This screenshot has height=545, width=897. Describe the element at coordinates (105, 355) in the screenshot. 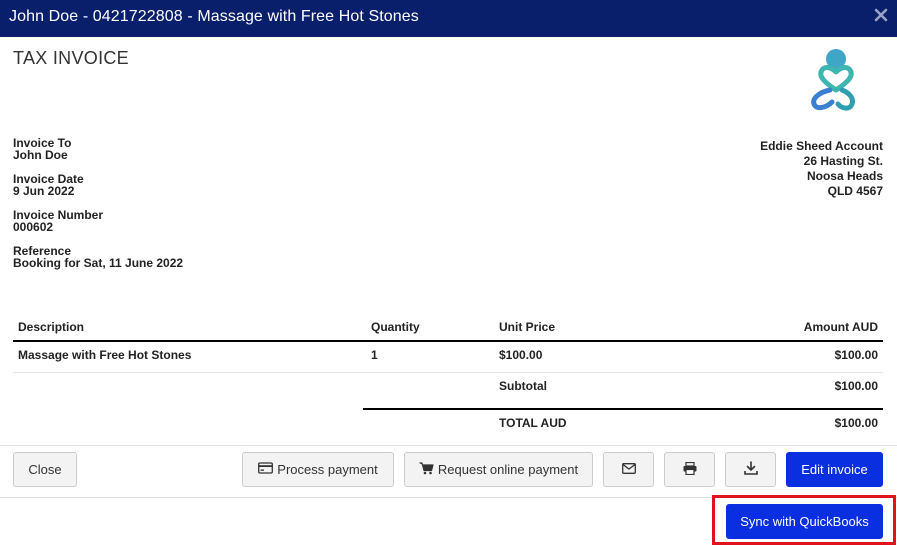

I see `row-description: Massage with Free Hot Stones` at that location.